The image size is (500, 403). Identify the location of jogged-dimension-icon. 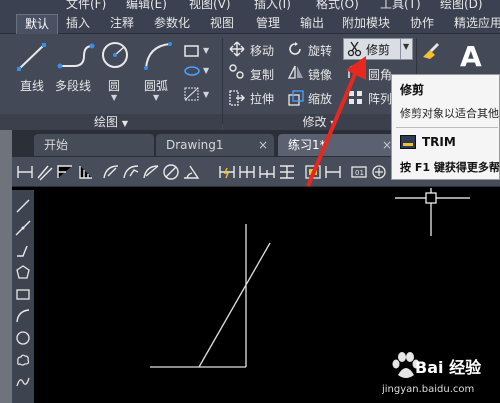
(131, 172).